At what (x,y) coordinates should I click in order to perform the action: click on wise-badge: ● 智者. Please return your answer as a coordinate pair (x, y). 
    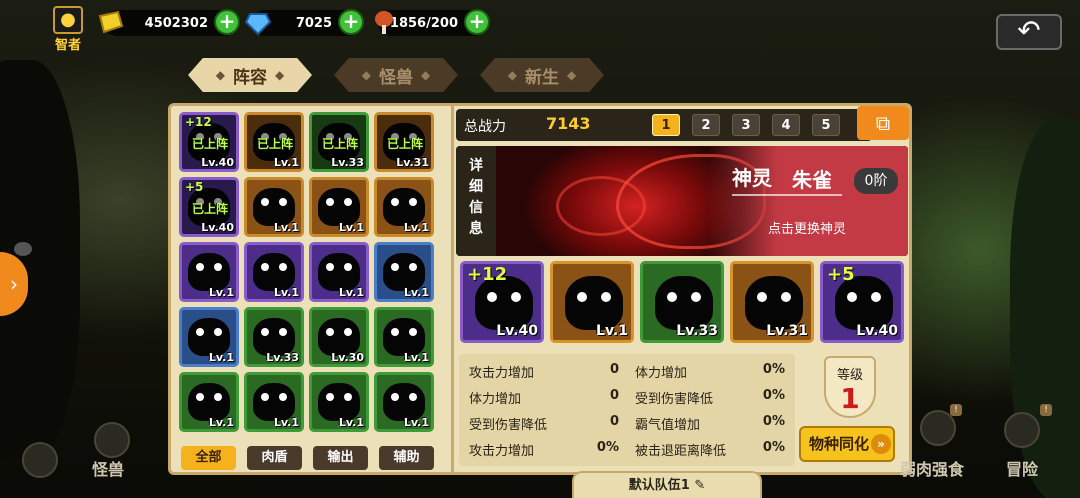
    Looking at the image, I should click on (68, 29).